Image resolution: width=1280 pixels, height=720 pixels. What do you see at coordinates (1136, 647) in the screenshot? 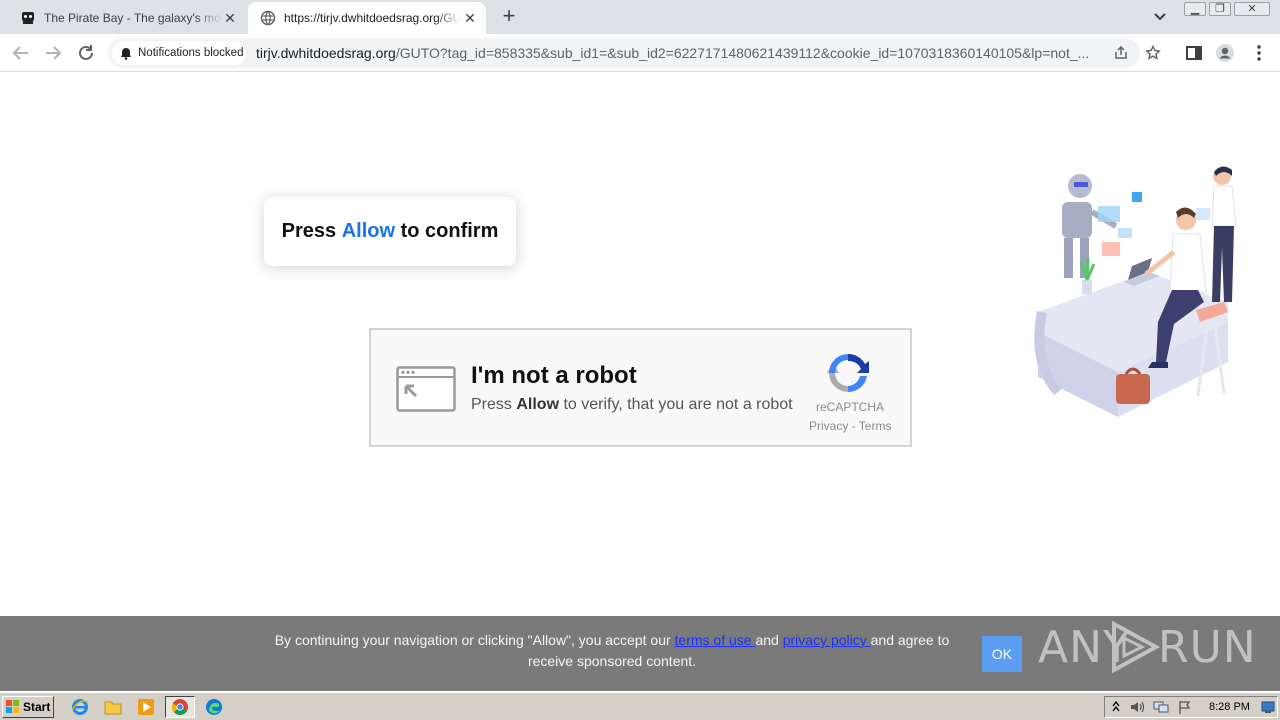
I see `play-triangle-icon` at bounding box center [1136, 647].